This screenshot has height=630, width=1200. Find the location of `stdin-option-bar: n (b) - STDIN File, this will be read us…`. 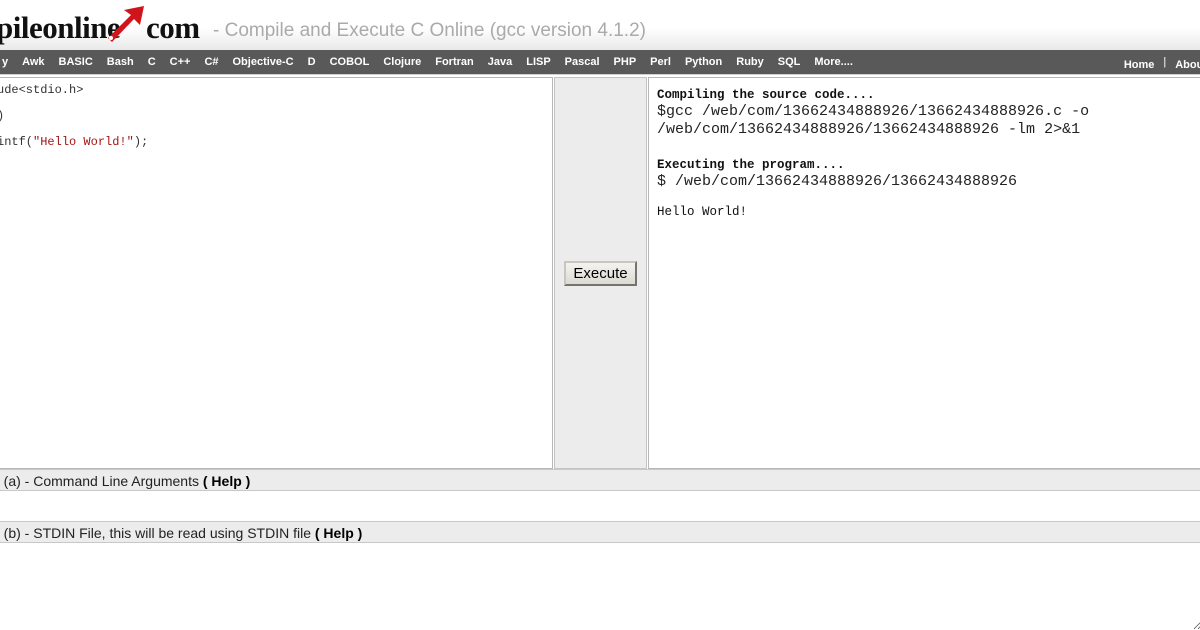

stdin-option-bar: n (b) - STDIN File, this will be read us… is located at coordinates (600, 532).